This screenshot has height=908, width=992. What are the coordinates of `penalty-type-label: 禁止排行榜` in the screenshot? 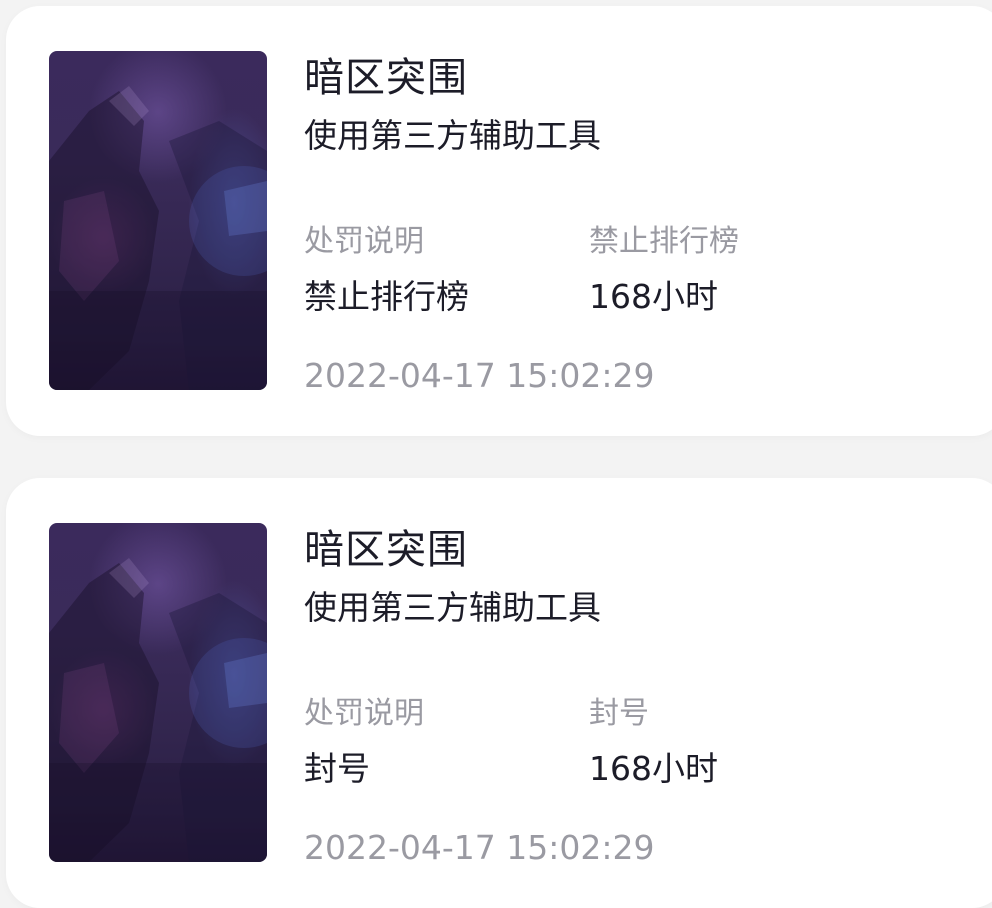 It's located at (664, 241).